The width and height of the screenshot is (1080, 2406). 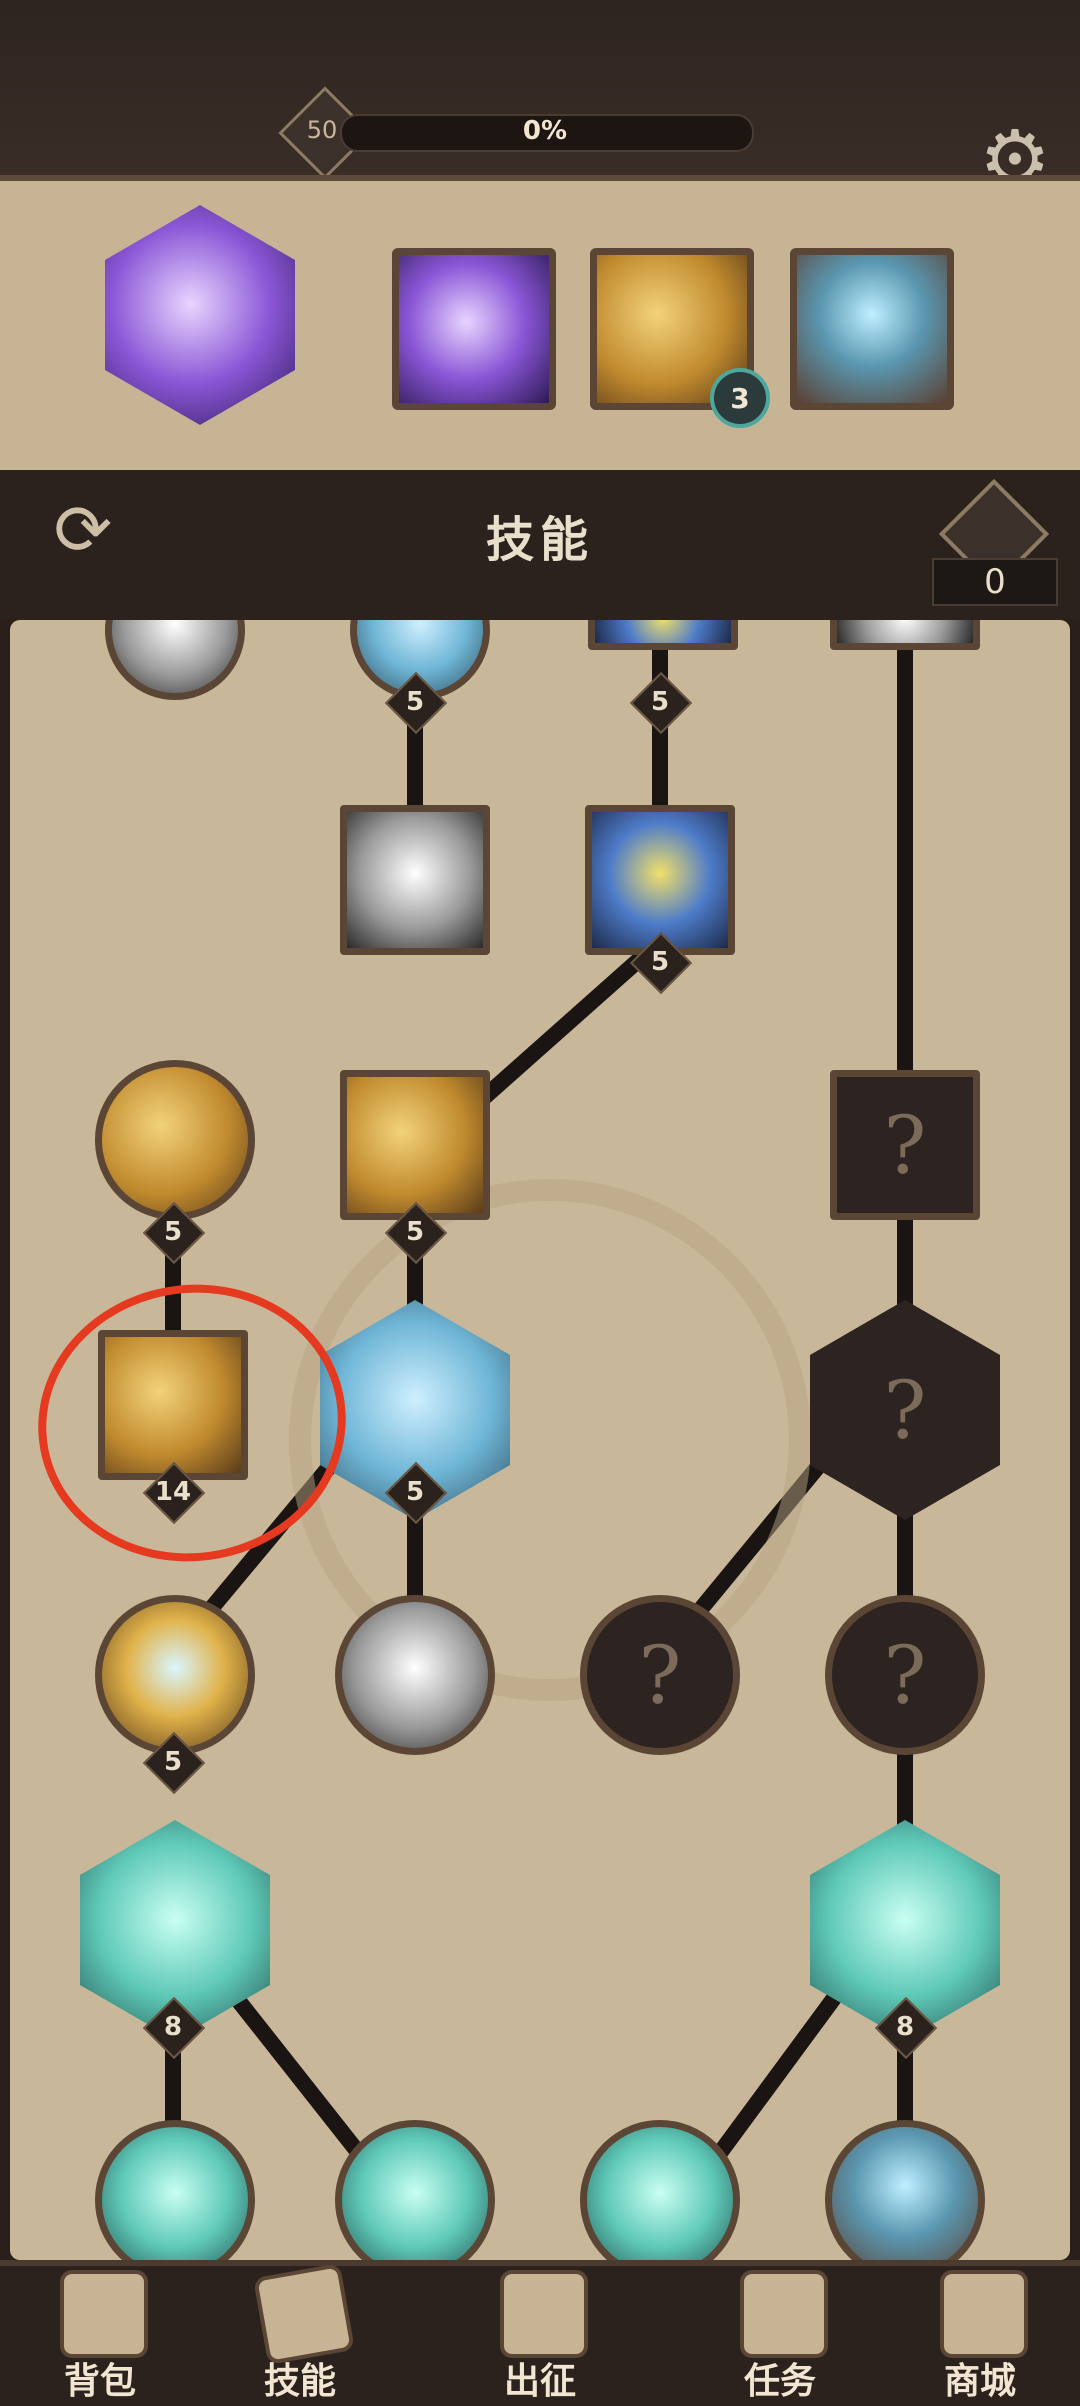 I want to click on gold-hands-skill, so click(x=175, y=1140).